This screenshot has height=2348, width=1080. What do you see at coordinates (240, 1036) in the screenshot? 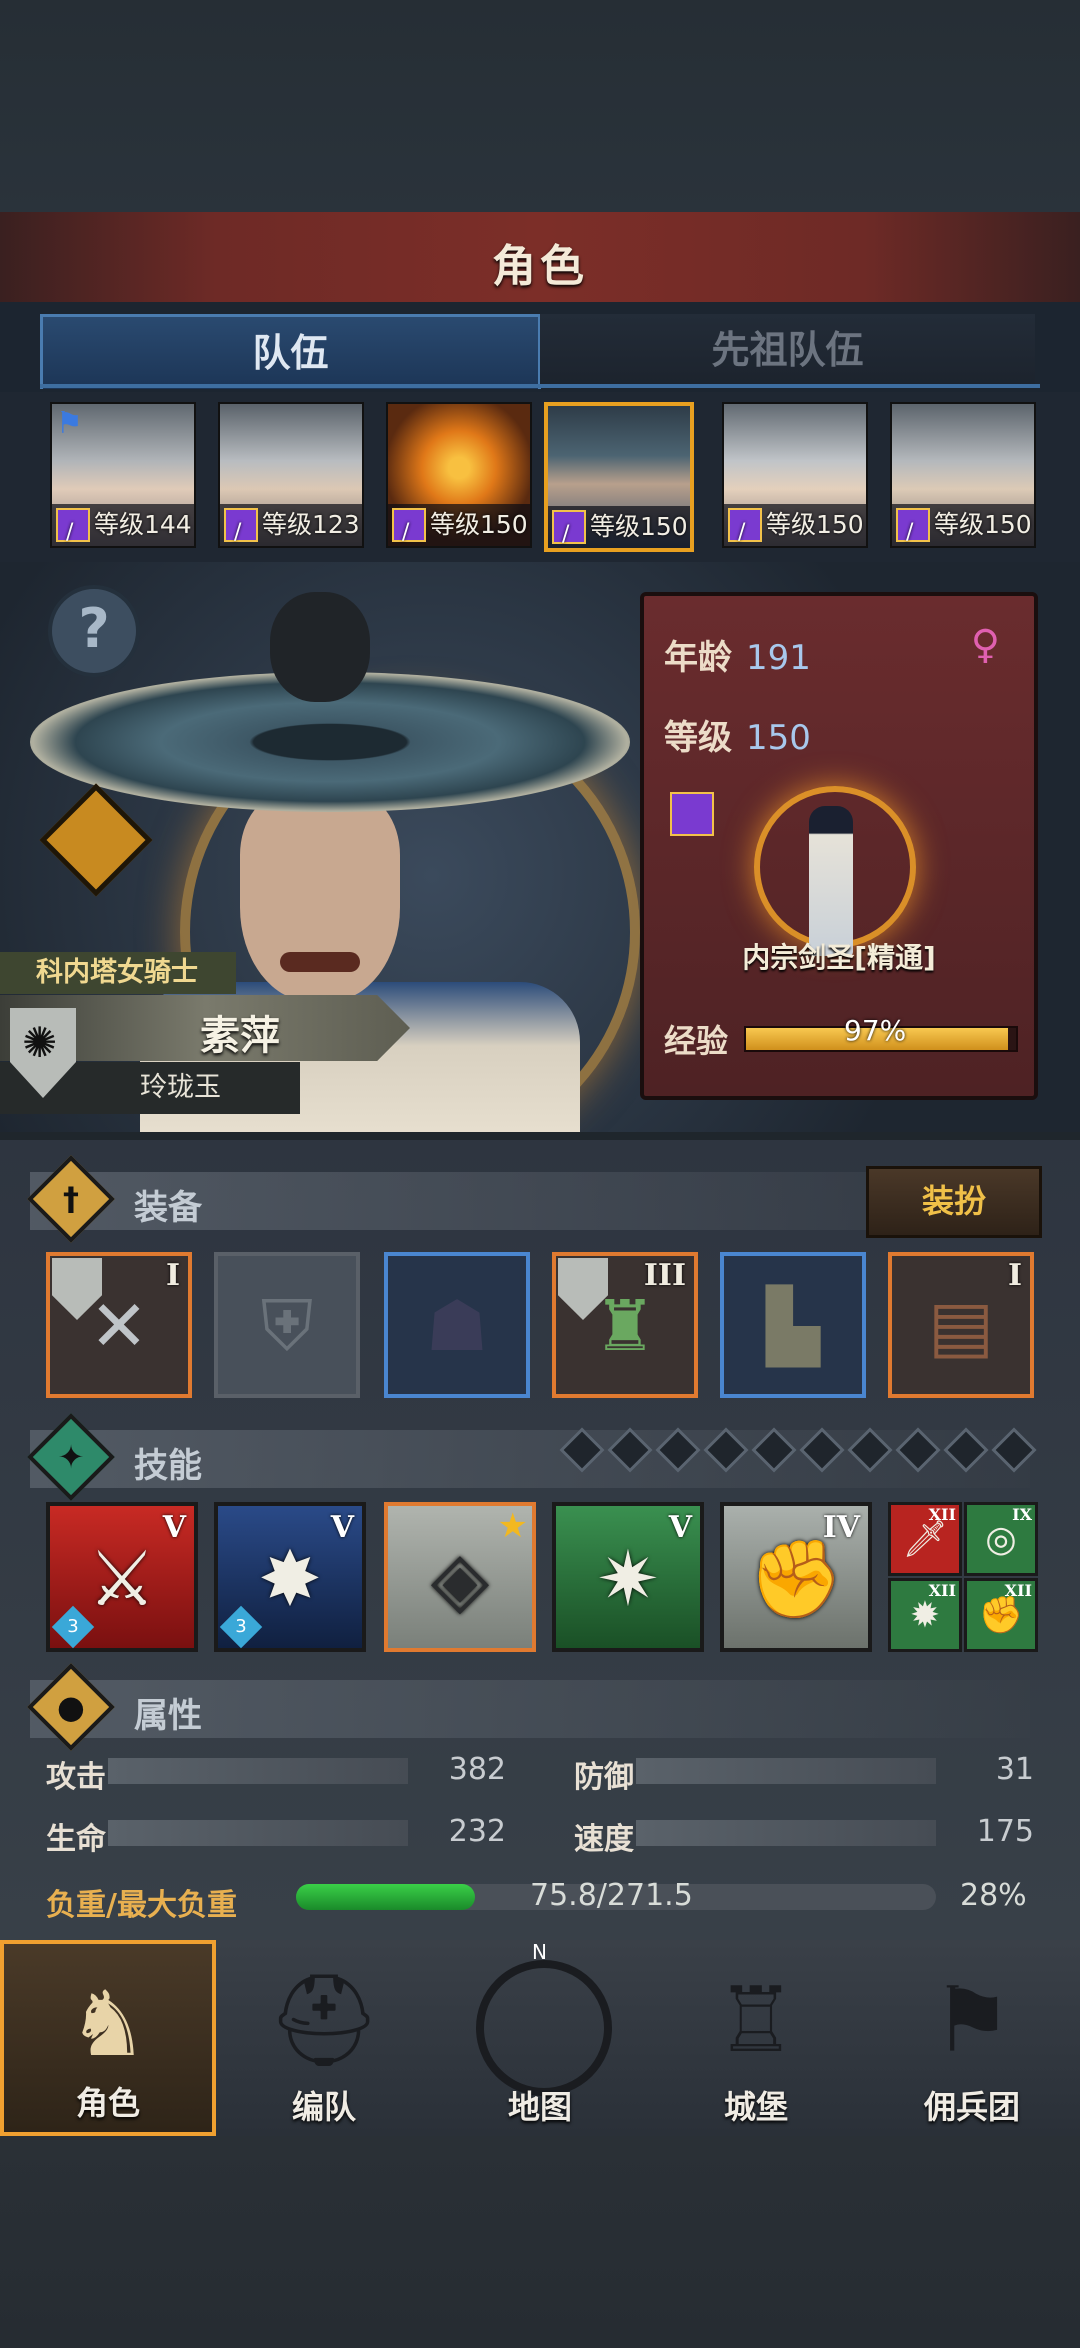
I see `character-name: 素萍` at bounding box center [240, 1036].